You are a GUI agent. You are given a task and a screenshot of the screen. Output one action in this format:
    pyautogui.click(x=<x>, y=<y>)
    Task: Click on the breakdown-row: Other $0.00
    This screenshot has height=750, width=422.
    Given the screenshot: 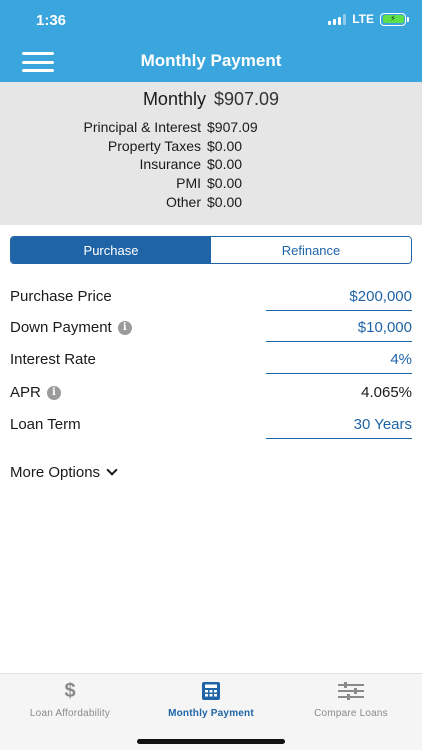 What is the action you would take?
    pyautogui.click(x=211, y=201)
    